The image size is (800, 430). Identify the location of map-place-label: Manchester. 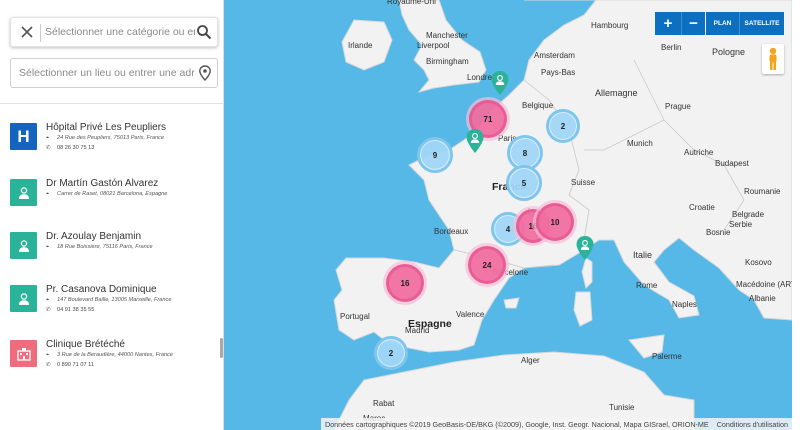
(447, 35).